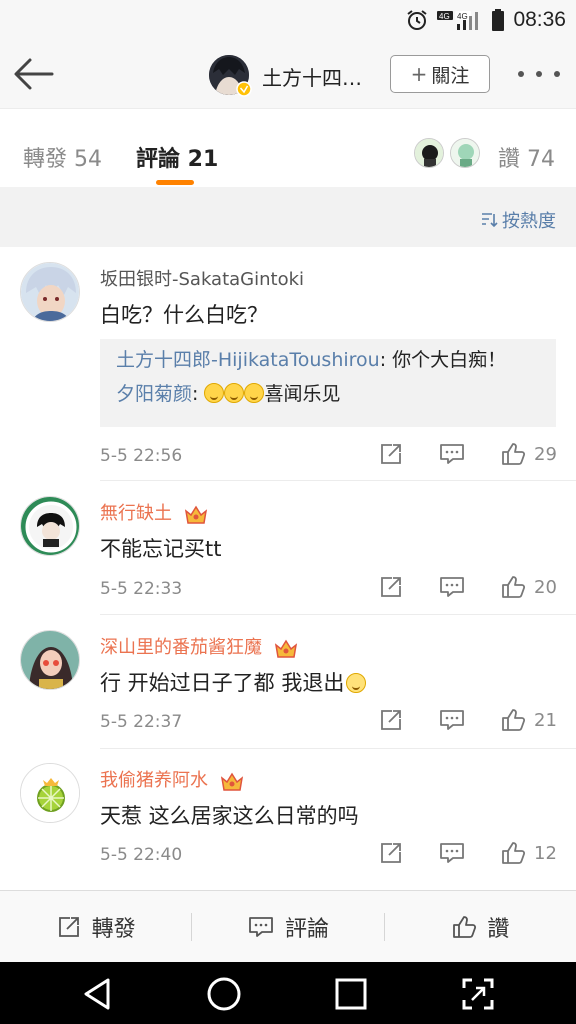 The width and height of the screenshot is (576, 1024). I want to click on back-button, so click(34, 74).